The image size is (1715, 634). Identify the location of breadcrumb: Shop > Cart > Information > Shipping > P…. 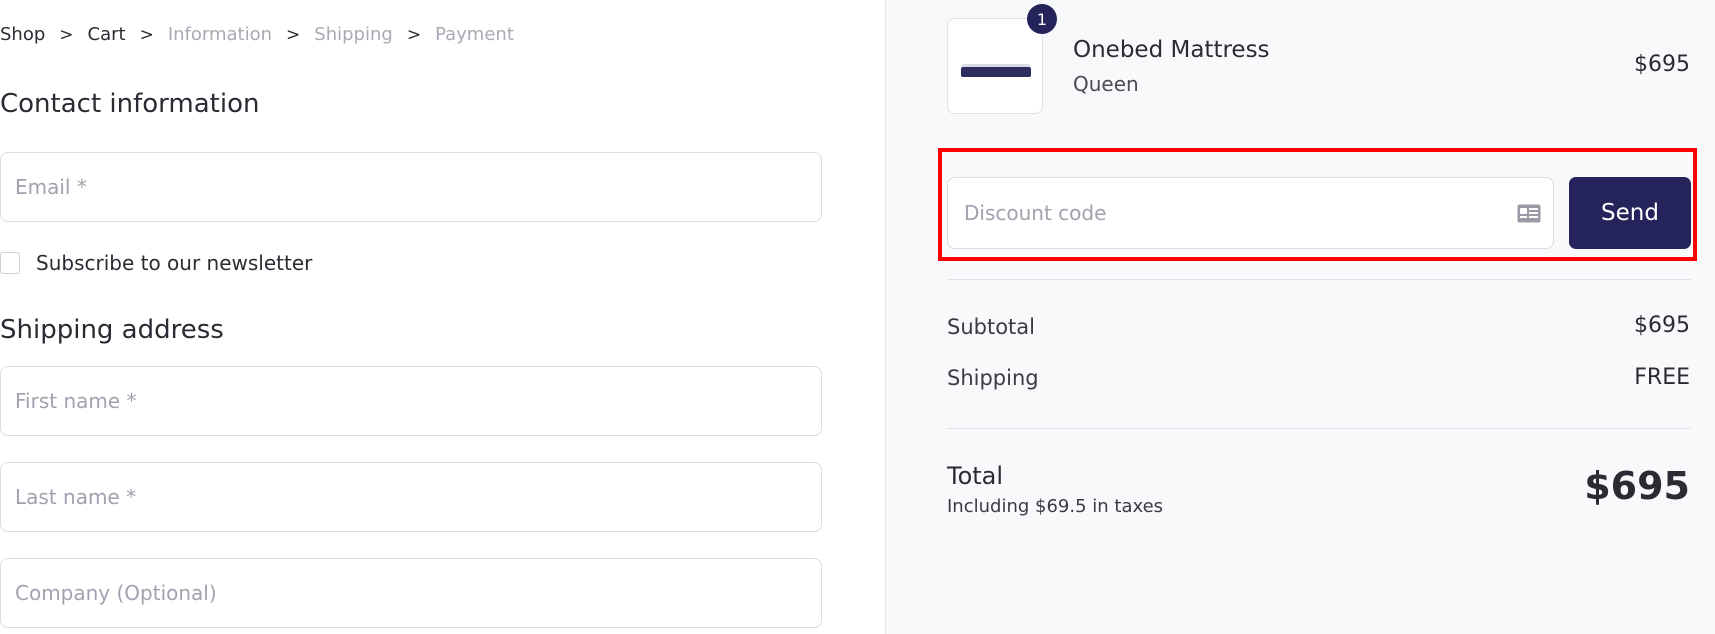
(257, 34).